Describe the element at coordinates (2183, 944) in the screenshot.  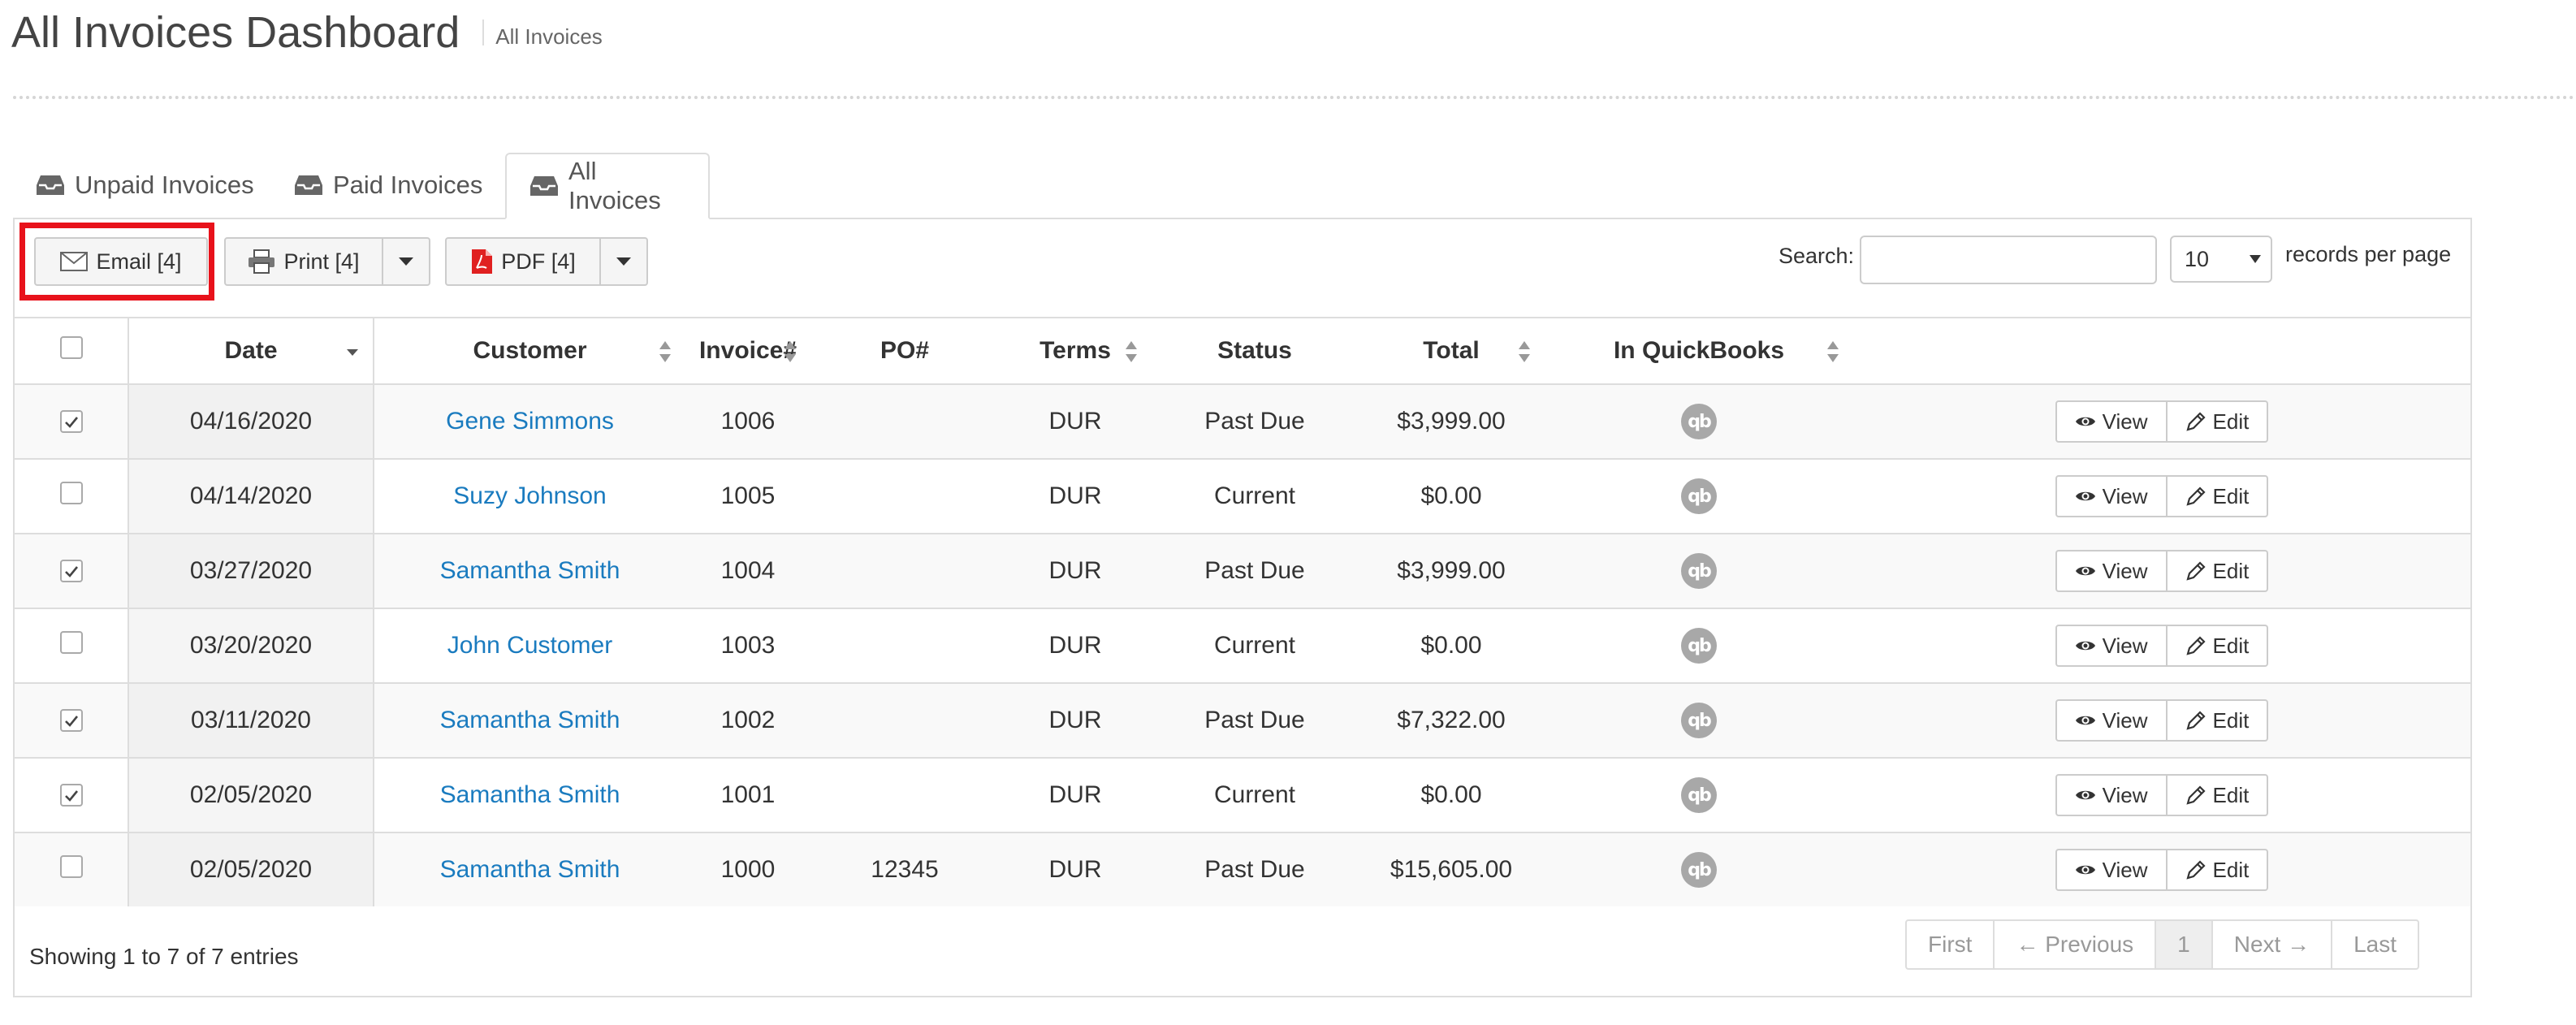
I see `pager-page-1: 1` at that location.